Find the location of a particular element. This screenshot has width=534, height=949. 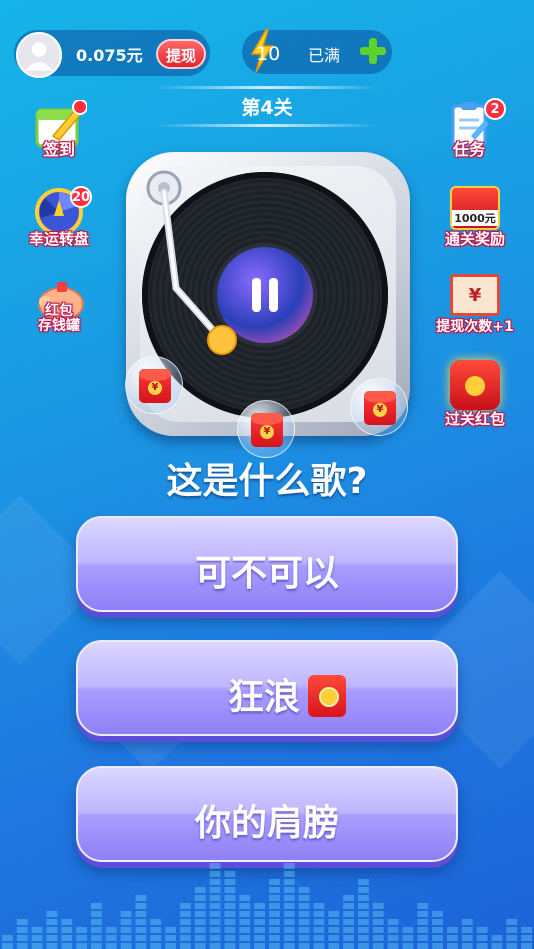

answer-option-2: 狂浪 is located at coordinates (267, 688).